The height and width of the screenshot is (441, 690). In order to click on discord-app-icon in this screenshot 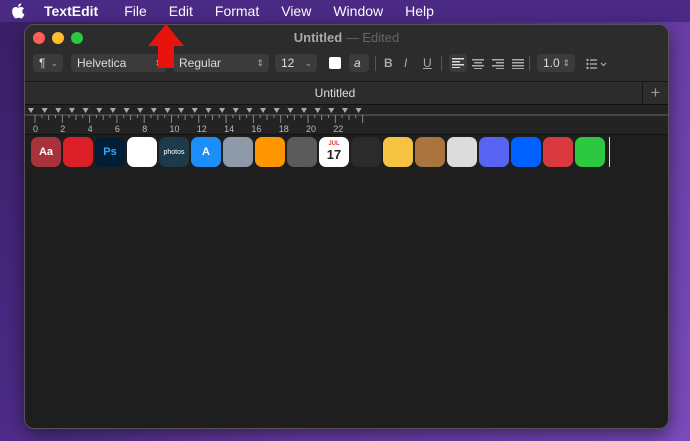, I will do `click(494, 152)`.